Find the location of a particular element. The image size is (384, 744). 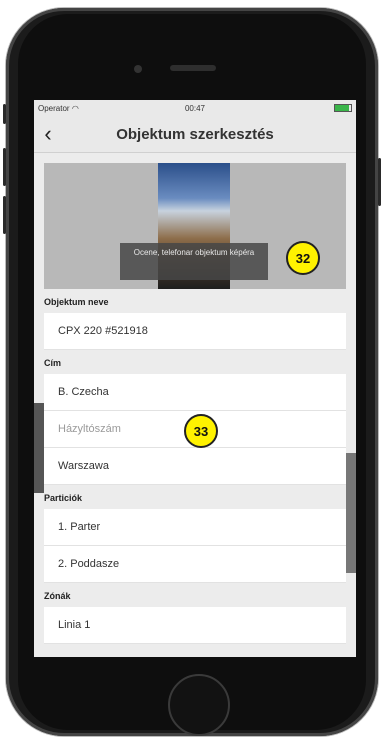

home-button is located at coordinates (199, 705).